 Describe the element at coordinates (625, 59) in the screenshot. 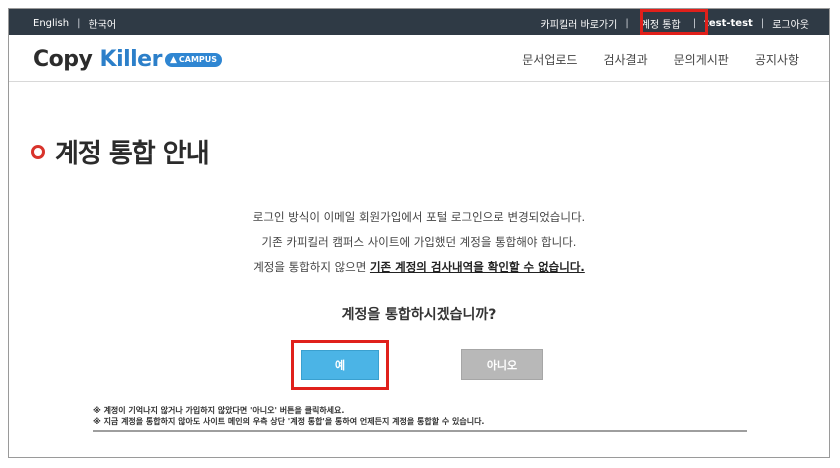

I see `nav-results: 검사결과` at that location.